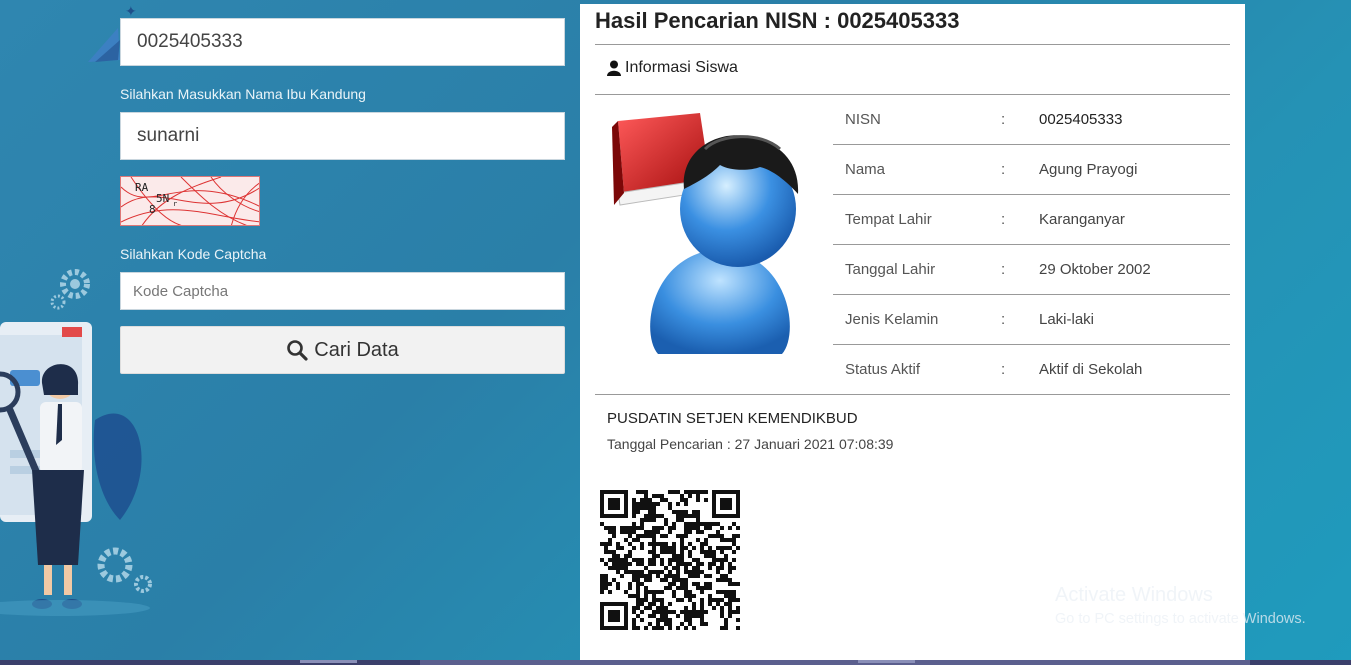 The image size is (1351, 665). Describe the element at coordinates (1091, 369) in the screenshot. I see `info-value: Aktif di Sekolah` at that location.